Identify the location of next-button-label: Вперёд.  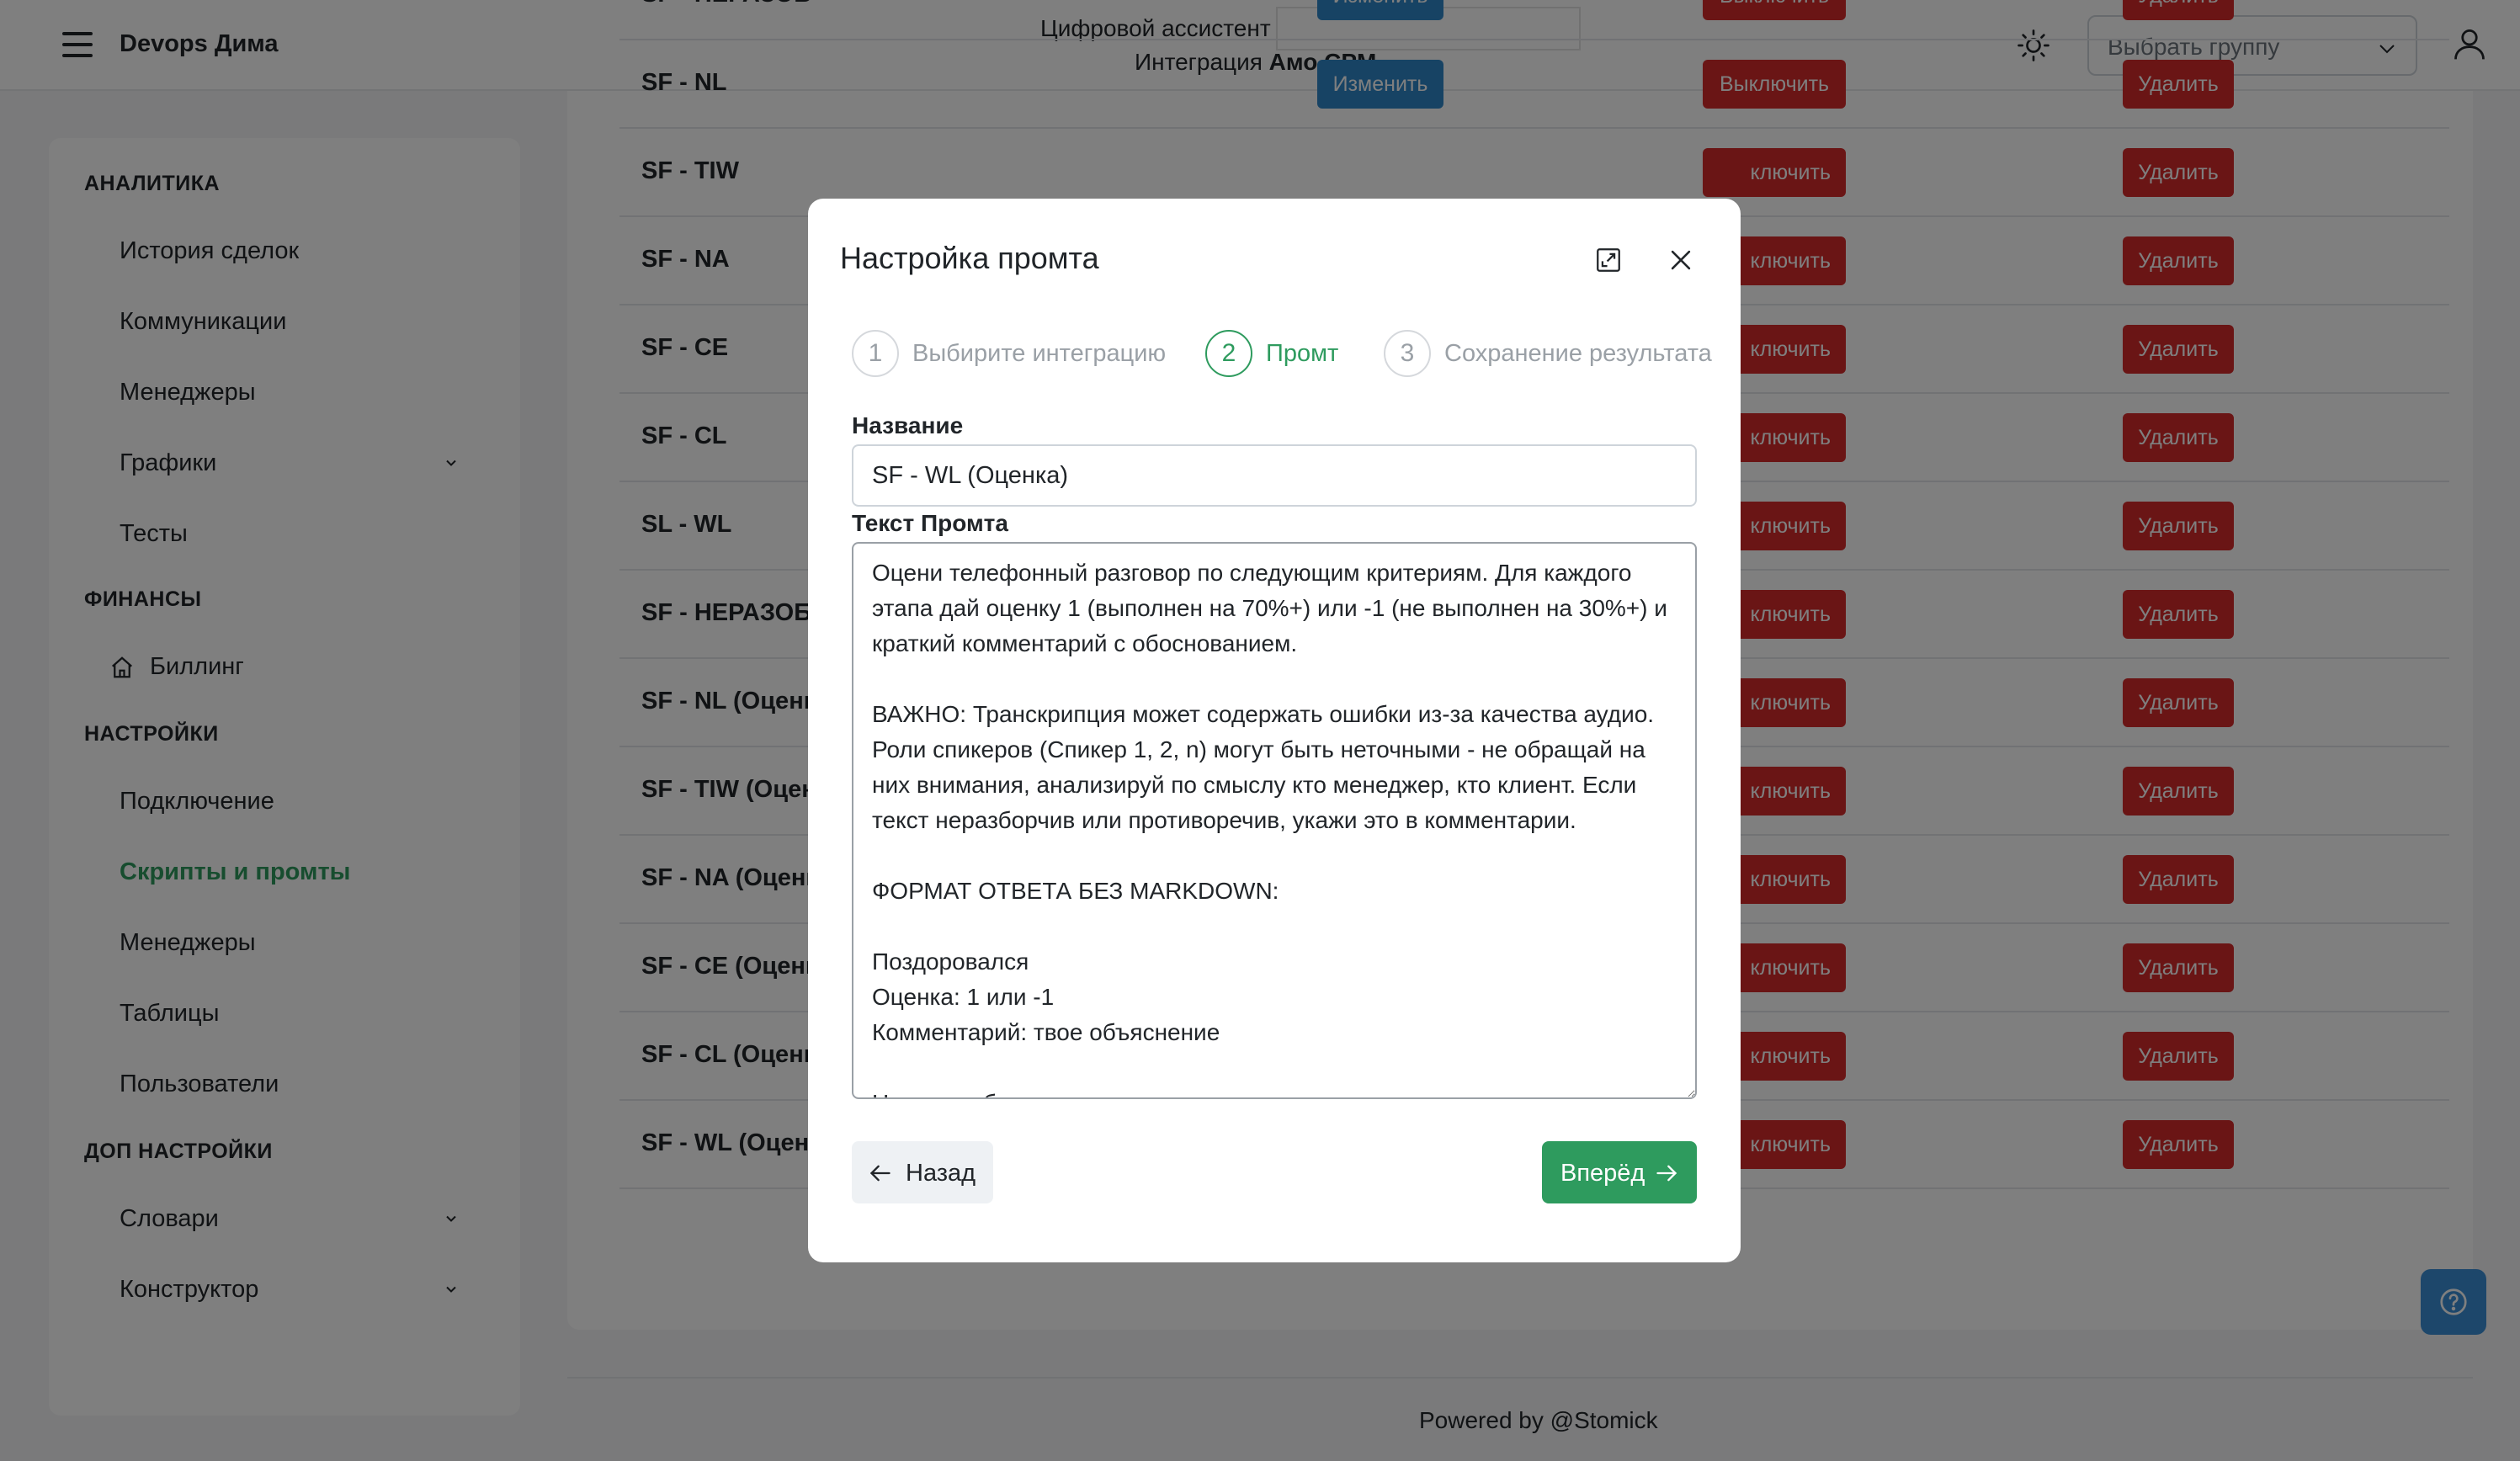
(1602, 1173).